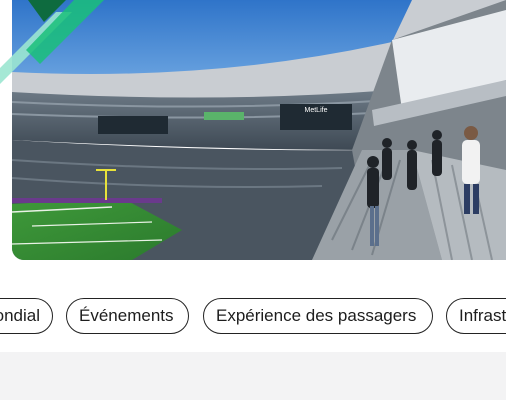 The height and width of the screenshot is (400, 506). Describe the element at coordinates (316, 110) in the screenshot. I see `scoreboard-text: MetLife` at that location.